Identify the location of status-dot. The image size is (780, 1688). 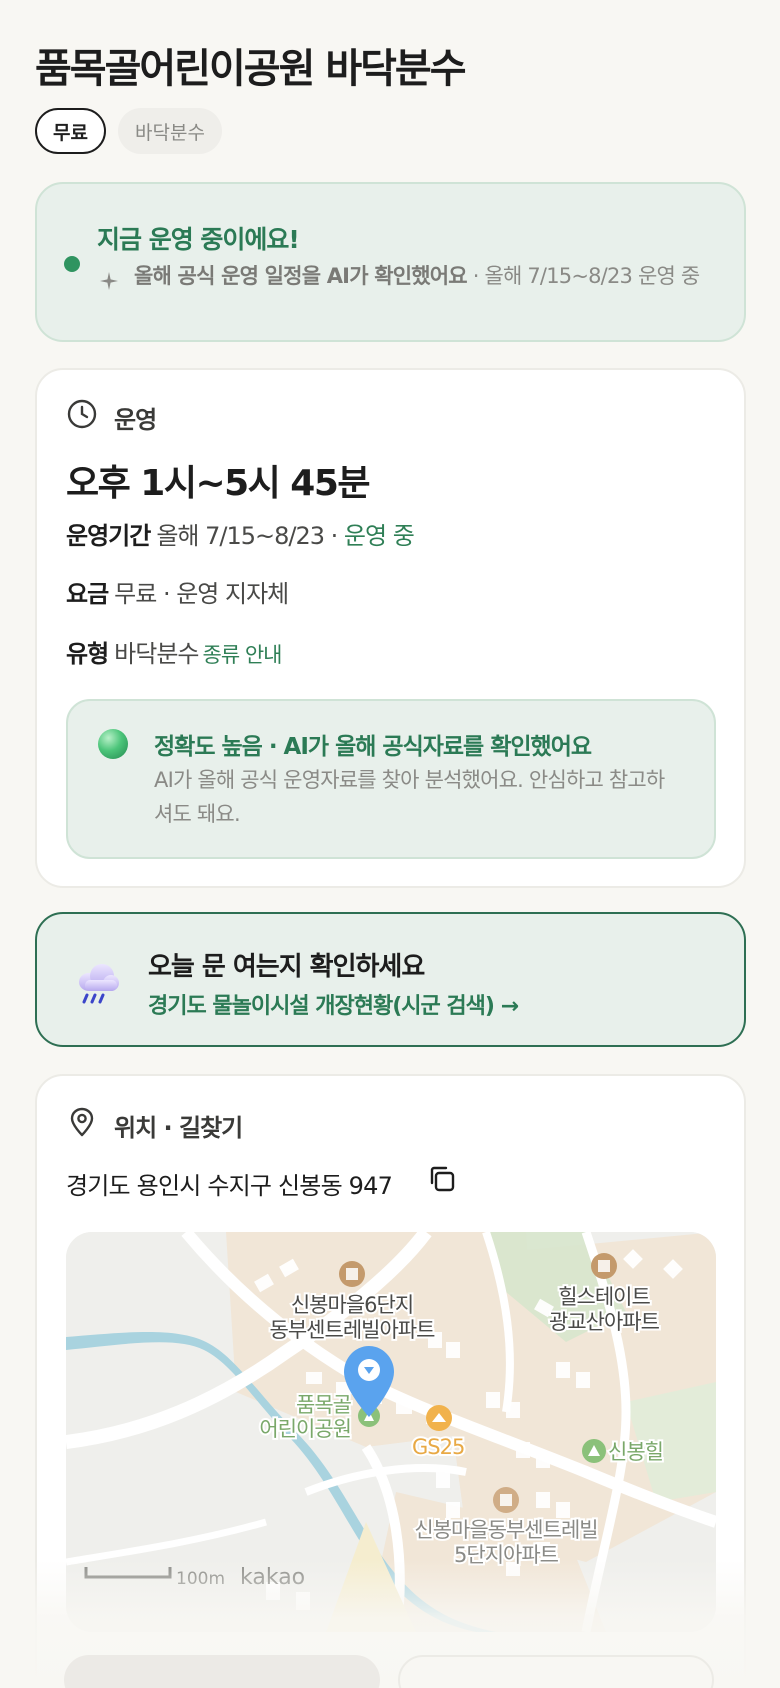
(72, 264).